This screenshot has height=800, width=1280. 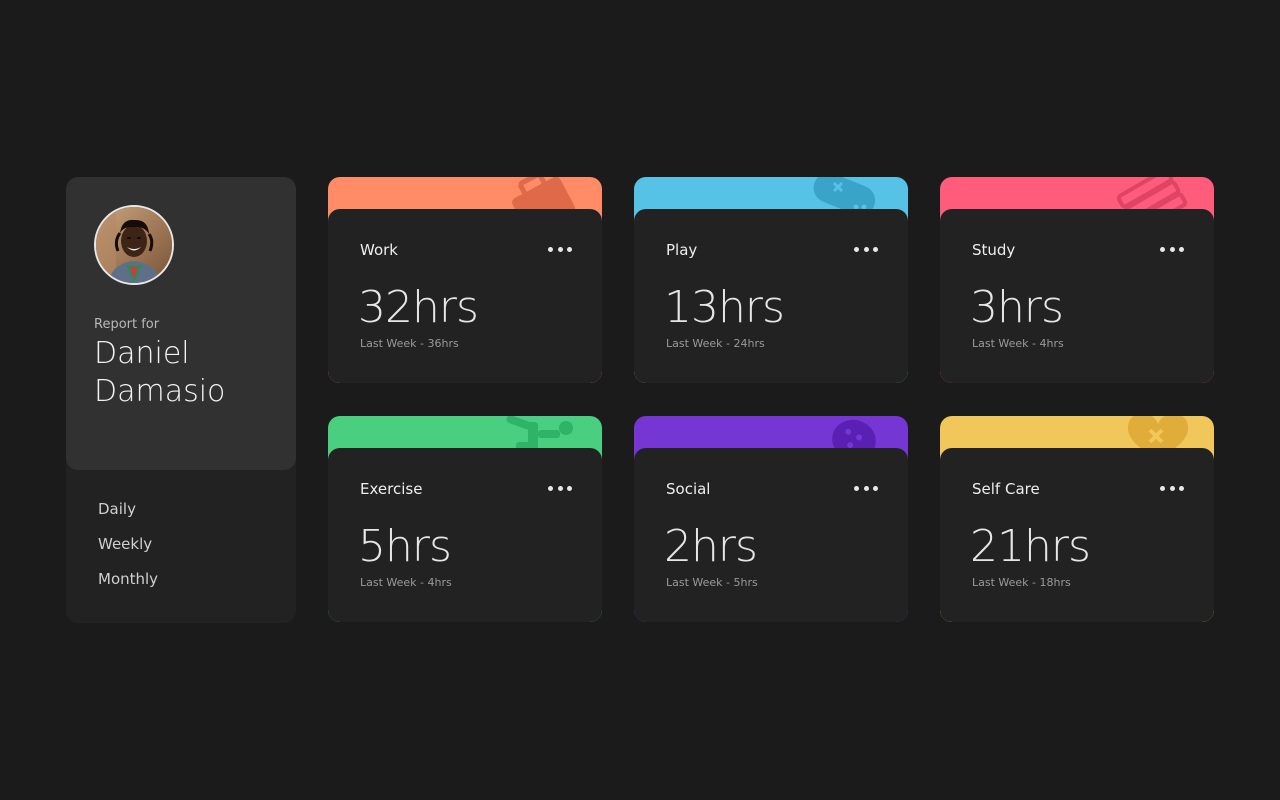 I want to click on user-name: Daniel Damasio, so click(x=160, y=372).